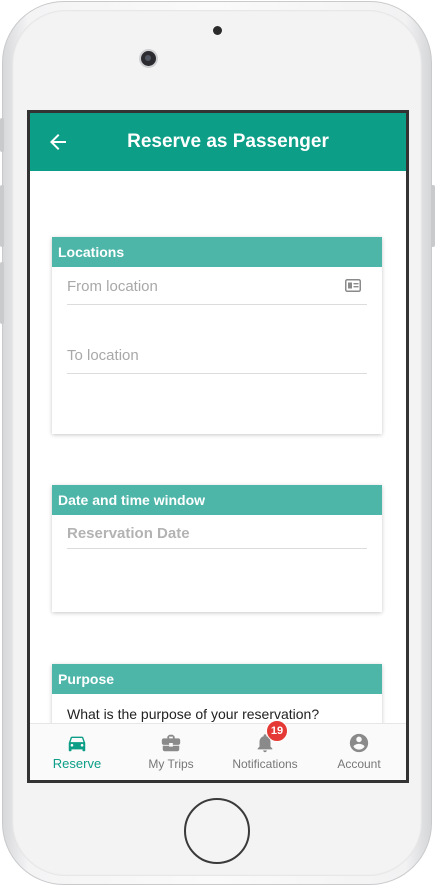 The image size is (435, 887). Describe the element at coordinates (217, 288) in the screenshot. I see `from-location-field: From location` at that location.